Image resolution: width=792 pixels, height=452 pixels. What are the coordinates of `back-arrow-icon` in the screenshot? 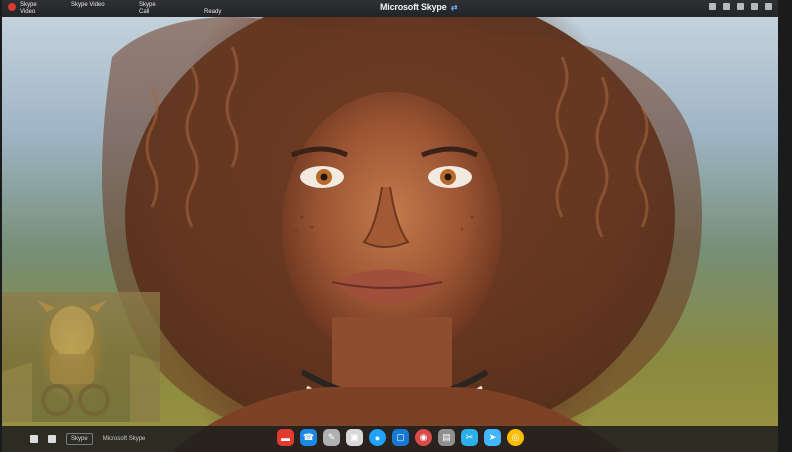 It's located at (34, 439).